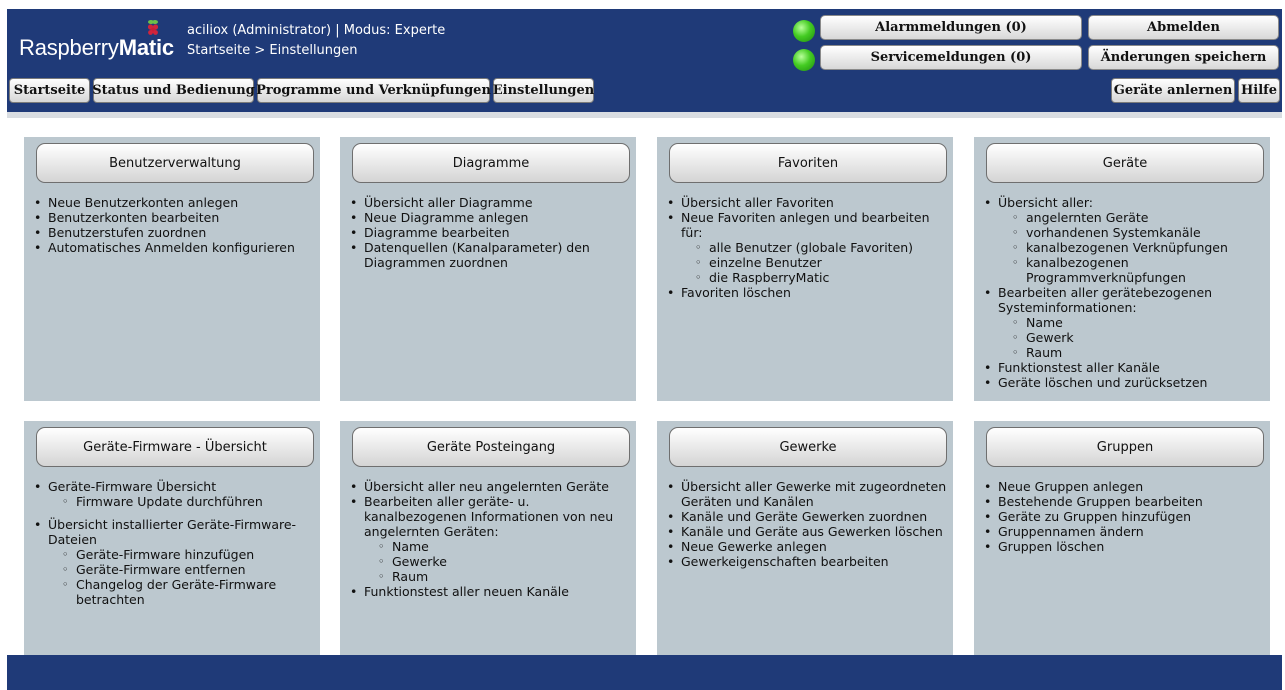  I want to click on list-item: Übersicht aller neu angelernten Geräte, so click(490, 486).